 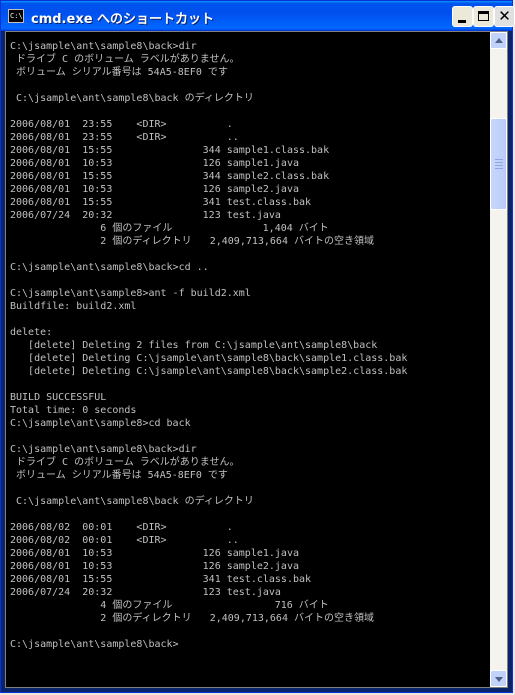 I want to click on cmd-icon: C:\, so click(x=16, y=16).